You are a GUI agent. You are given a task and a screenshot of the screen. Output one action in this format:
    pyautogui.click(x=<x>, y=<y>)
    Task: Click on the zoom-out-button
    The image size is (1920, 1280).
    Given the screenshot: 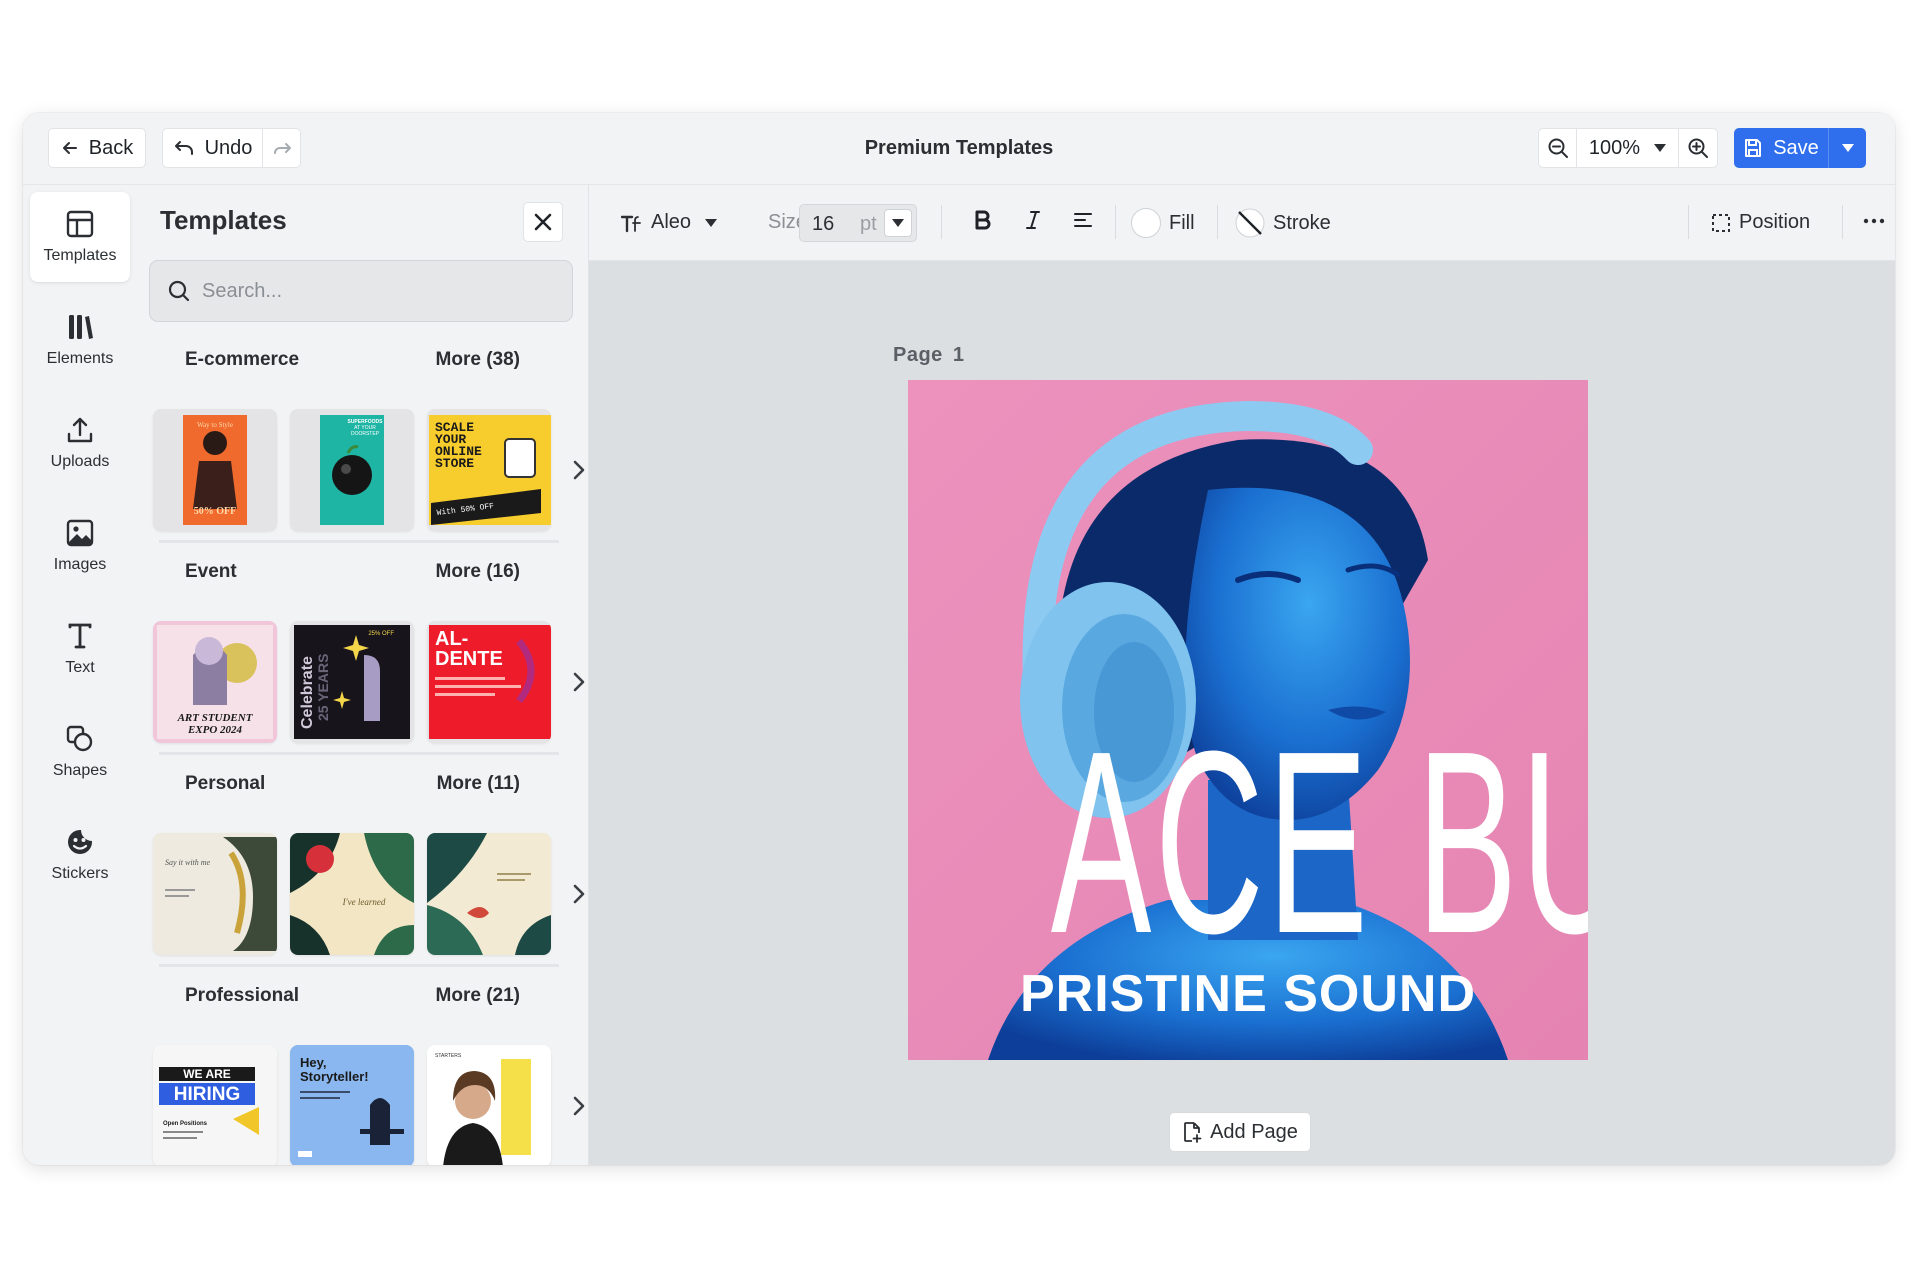 What is the action you would take?
    pyautogui.click(x=1558, y=148)
    